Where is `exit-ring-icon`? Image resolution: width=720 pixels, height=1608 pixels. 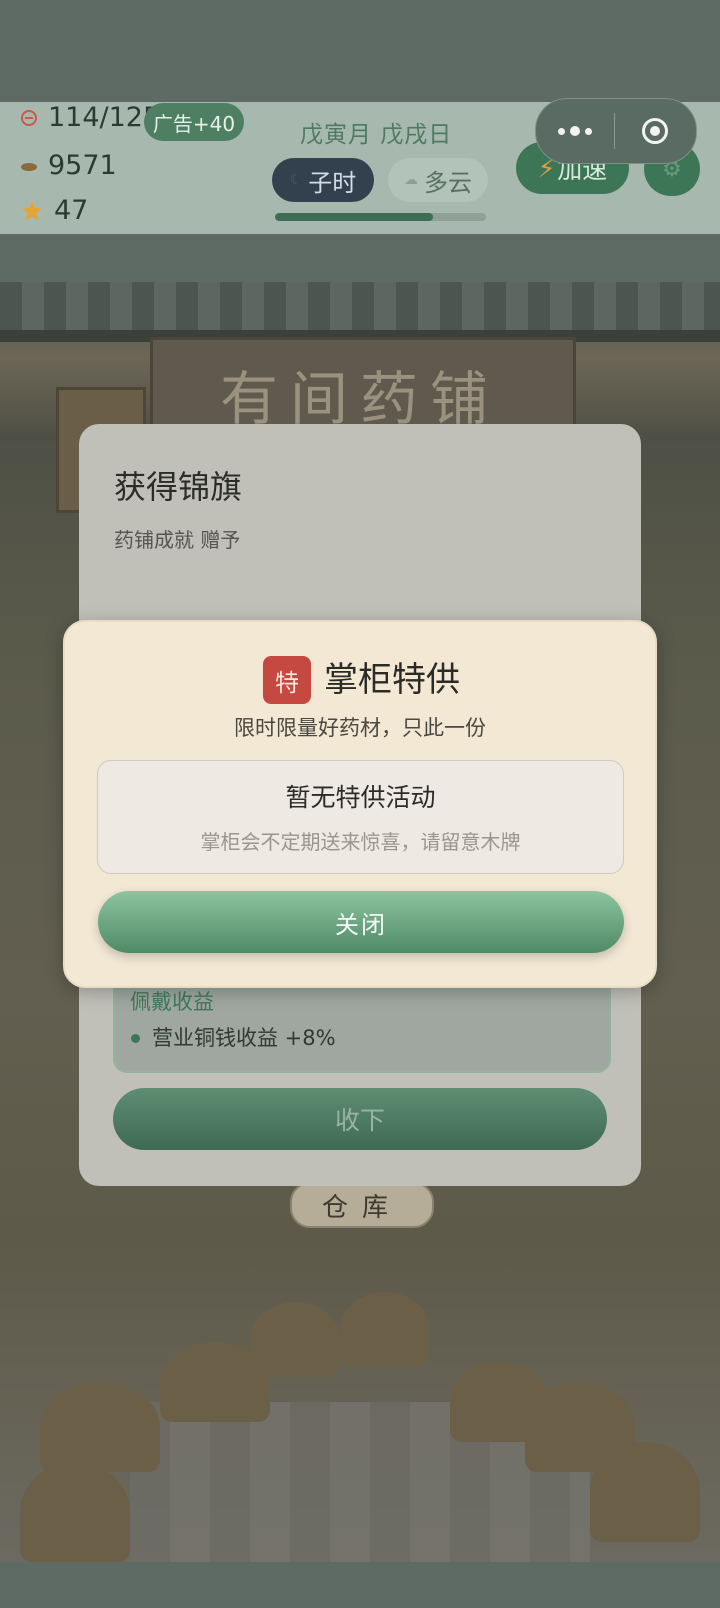
exit-ring-icon is located at coordinates (655, 131).